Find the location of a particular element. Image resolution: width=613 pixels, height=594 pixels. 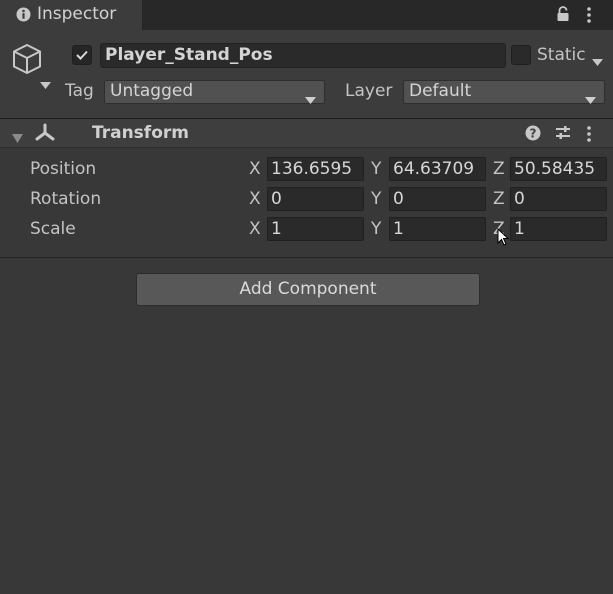

static-checkbox is located at coordinates (521, 55).